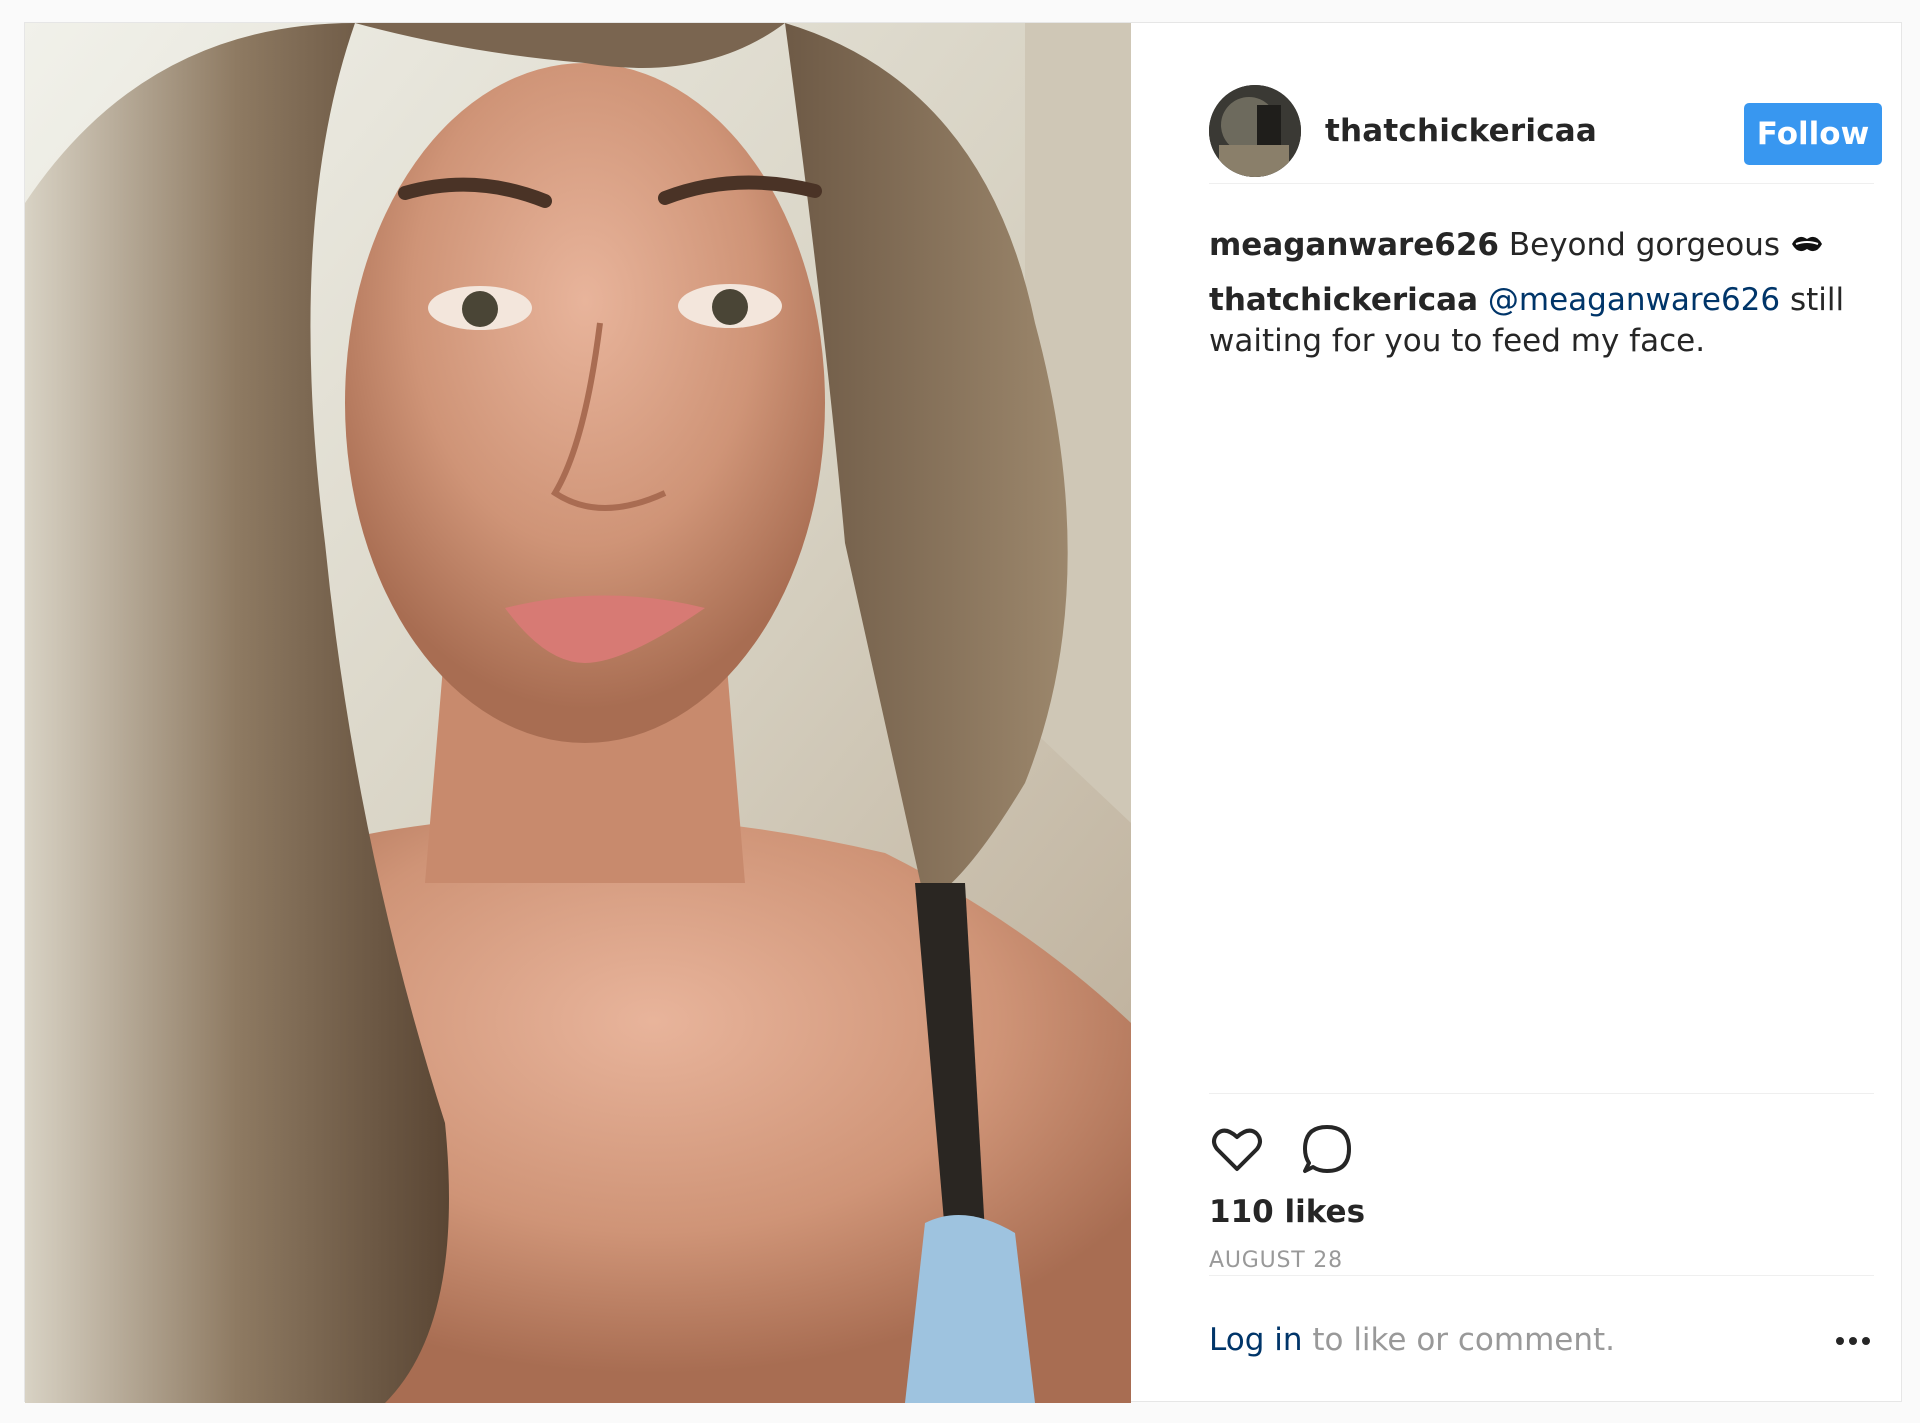  I want to click on likes-count: 110 likes, so click(1541, 1212).